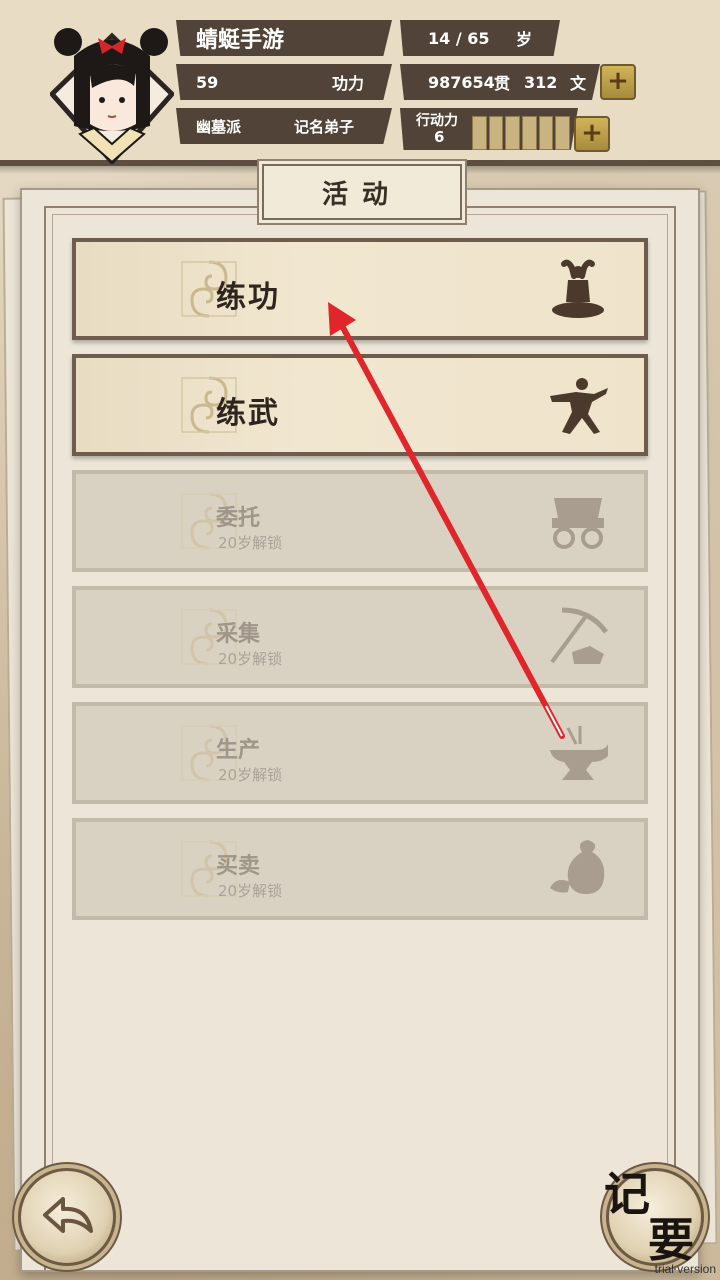 This screenshot has width=720, height=1280. What do you see at coordinates (578, 290) in the screenshot?
I see `meditation-icon` at bounding box center [578, 290].